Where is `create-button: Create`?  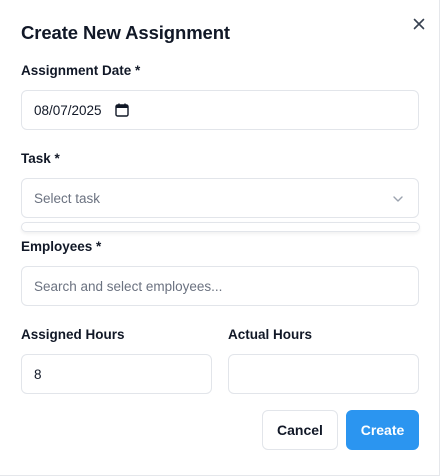
create-button: Create is located at coordinates (382, 430).